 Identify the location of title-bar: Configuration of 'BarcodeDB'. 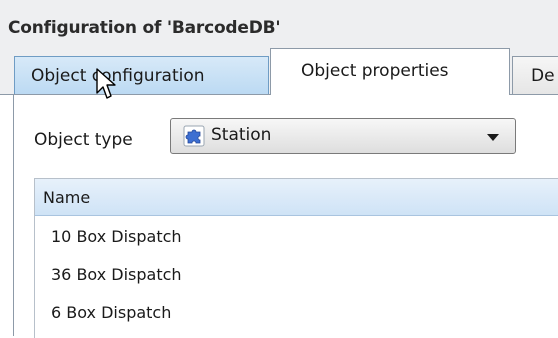
(279, 23).